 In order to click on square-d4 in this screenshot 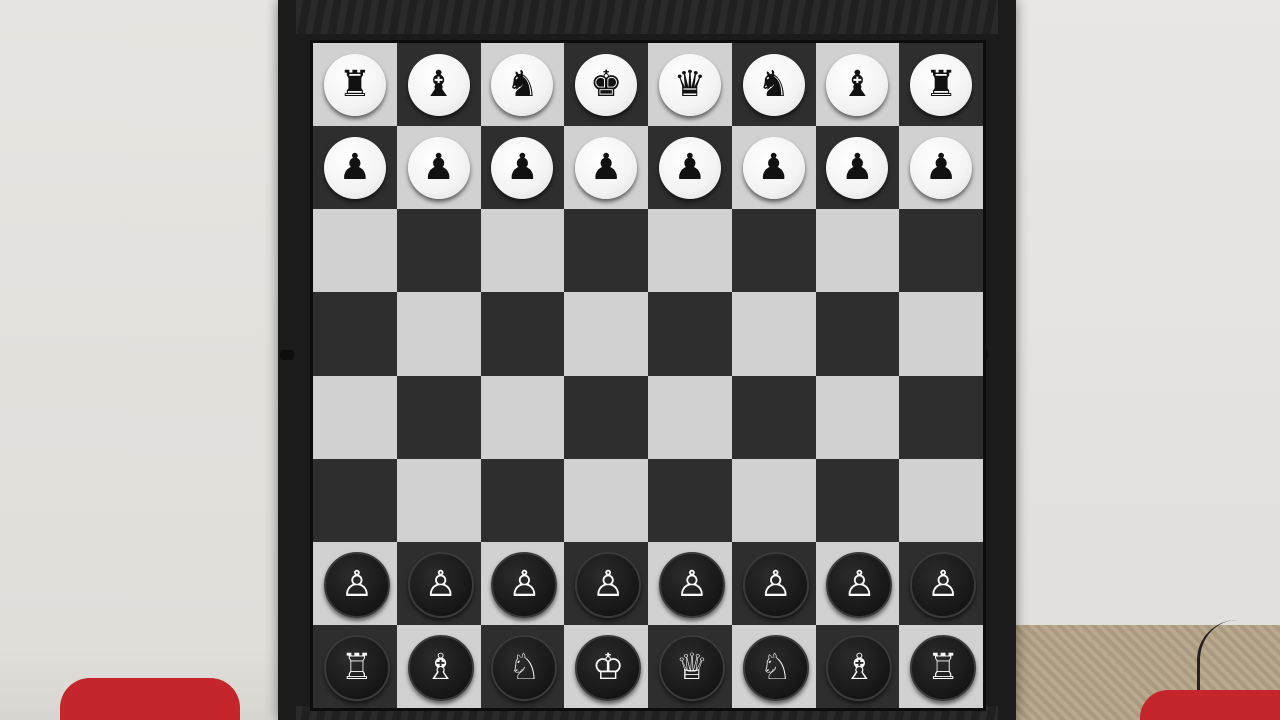, I will do `click(606, 417)`.